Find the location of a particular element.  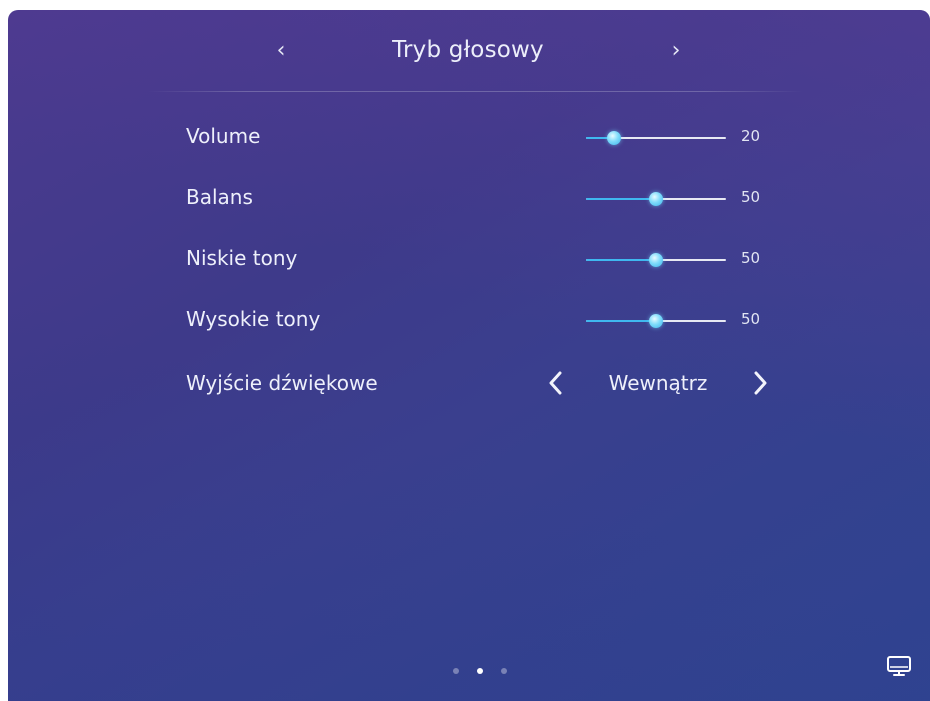

setting-row-volume: Volume 20 is located at coordinates (481, 138).